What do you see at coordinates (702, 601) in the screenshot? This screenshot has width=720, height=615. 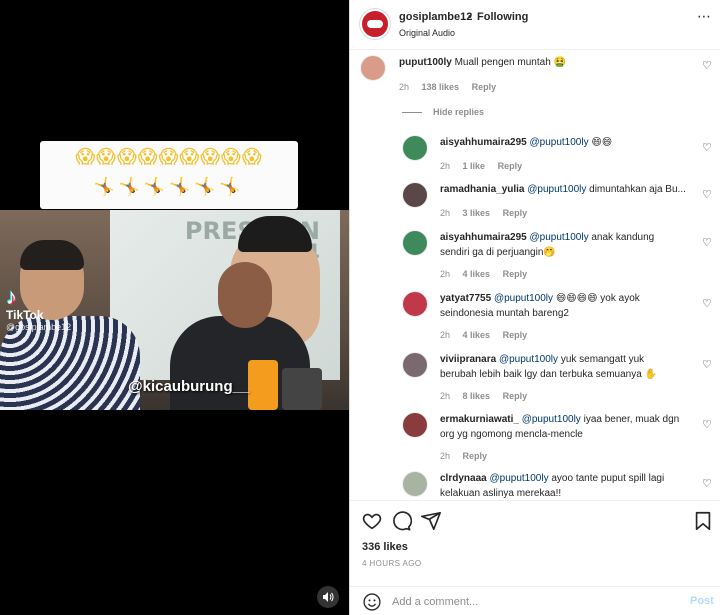 I see `post-button: Post` at bounding box center [702, 601].